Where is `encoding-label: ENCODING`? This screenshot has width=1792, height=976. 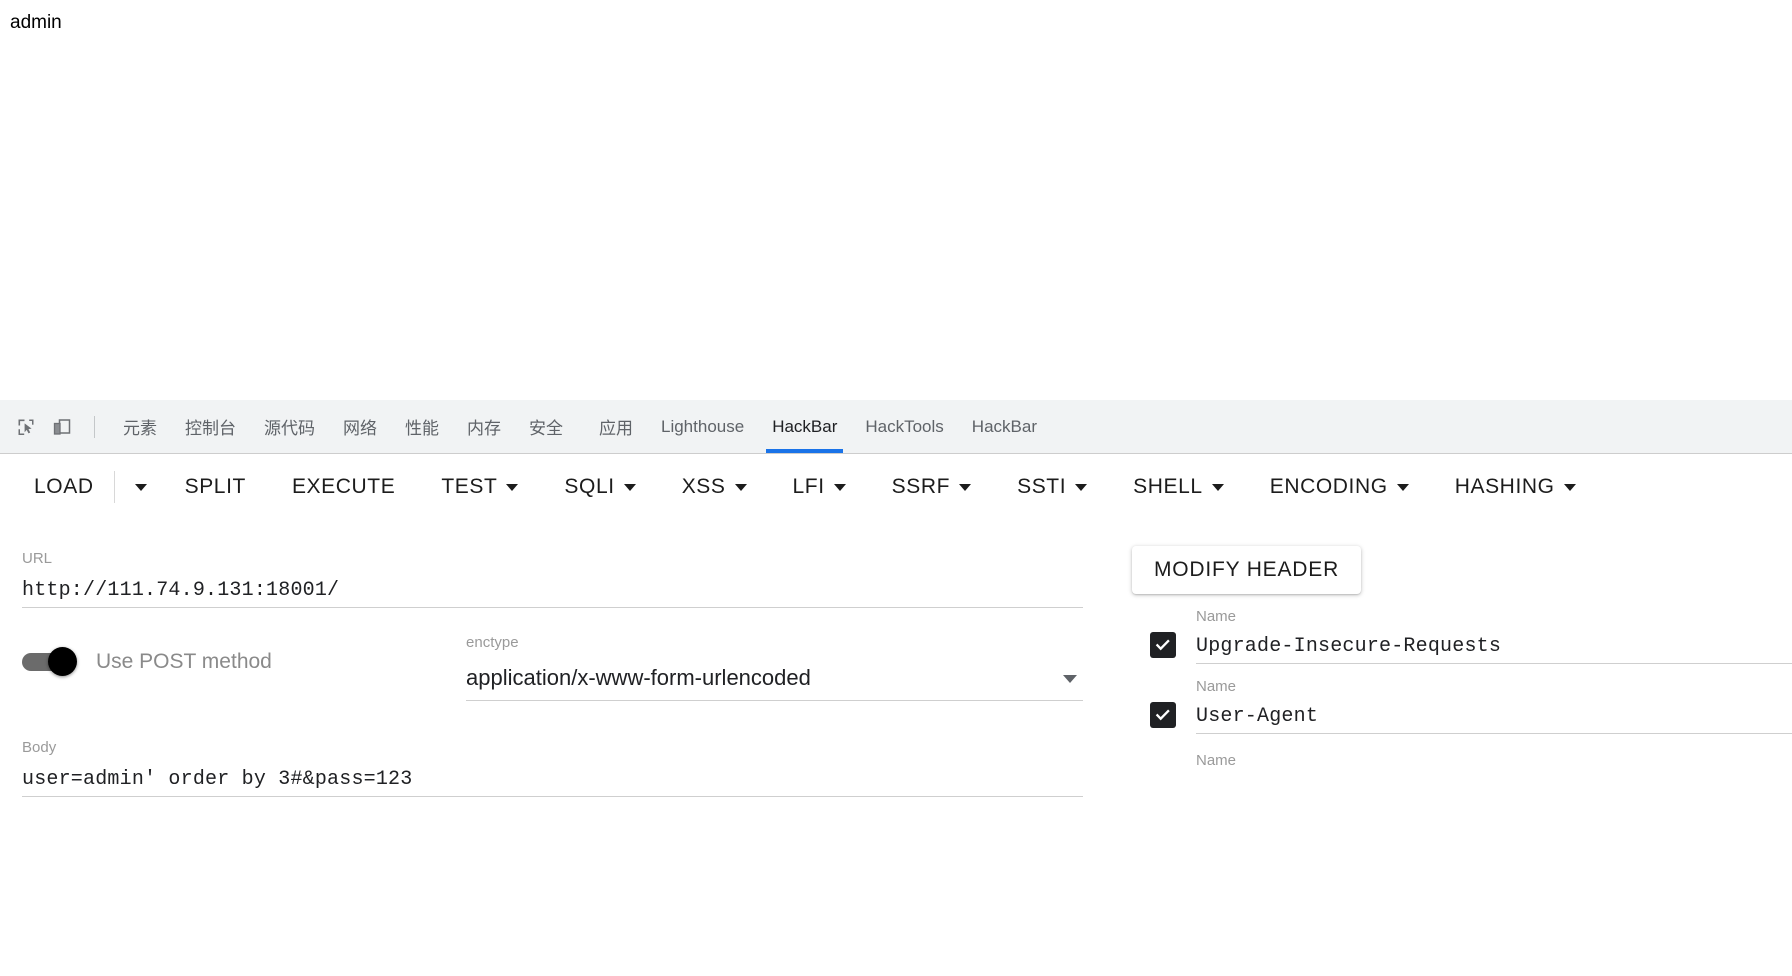 encoding-label: ENCODING is located at coordinates (1328, 486).